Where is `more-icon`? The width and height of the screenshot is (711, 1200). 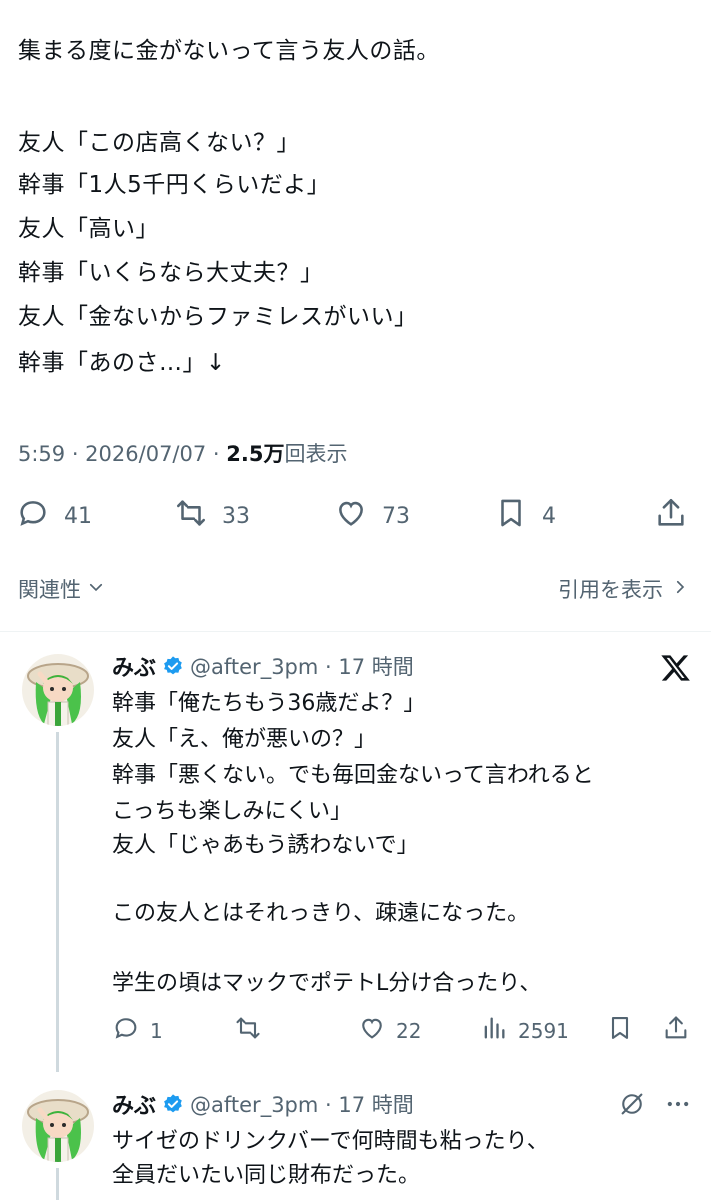
more-icon is located at coordinates (678, 1106).